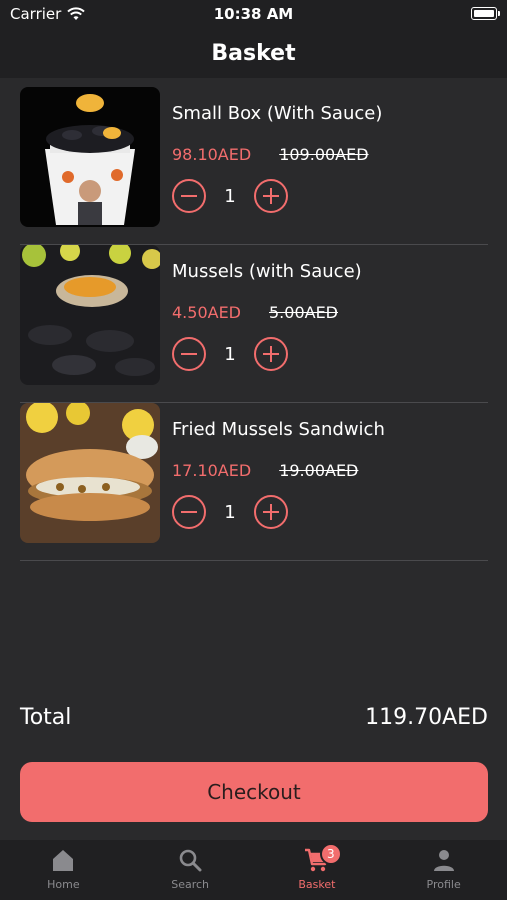  Describe the element at coordinates (485, 13) in the screenshot. I see `battery-icon` at that location.